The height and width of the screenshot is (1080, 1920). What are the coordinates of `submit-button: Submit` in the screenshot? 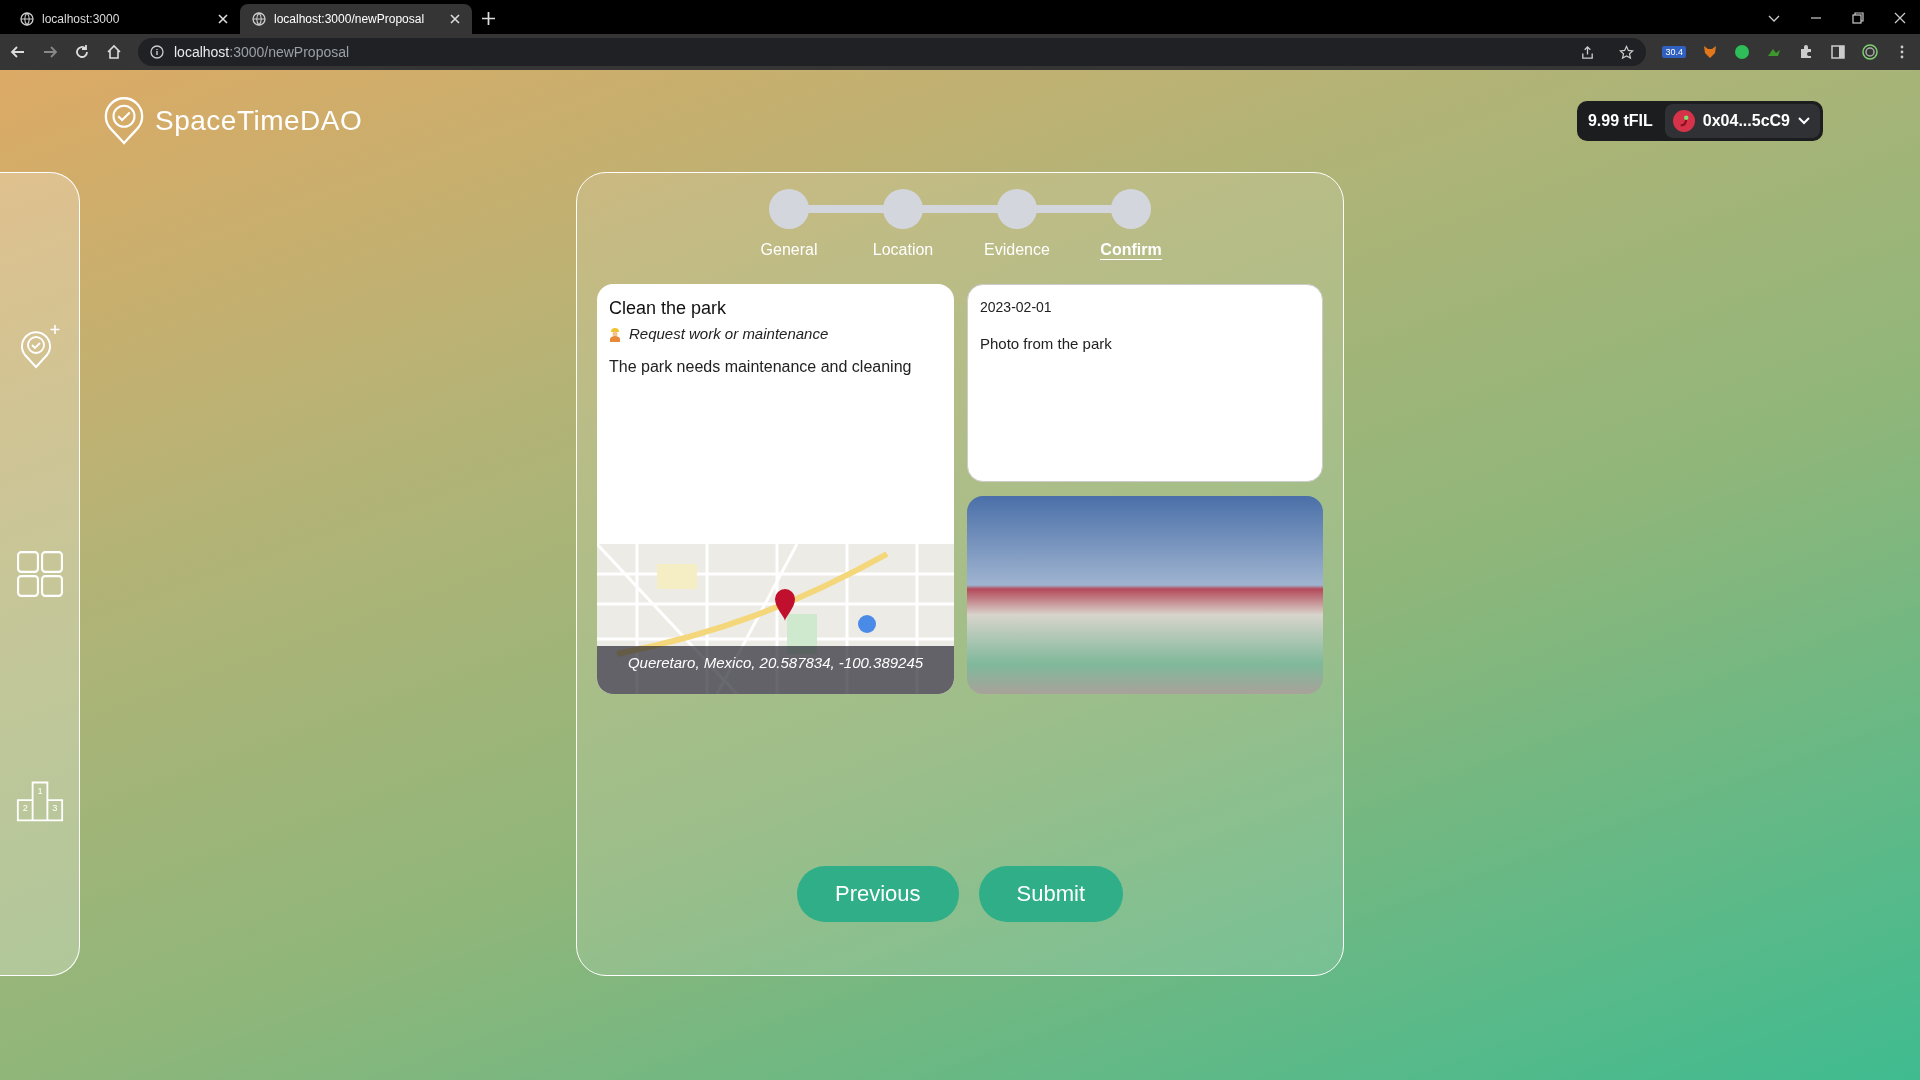 It's located at (1051, 894).